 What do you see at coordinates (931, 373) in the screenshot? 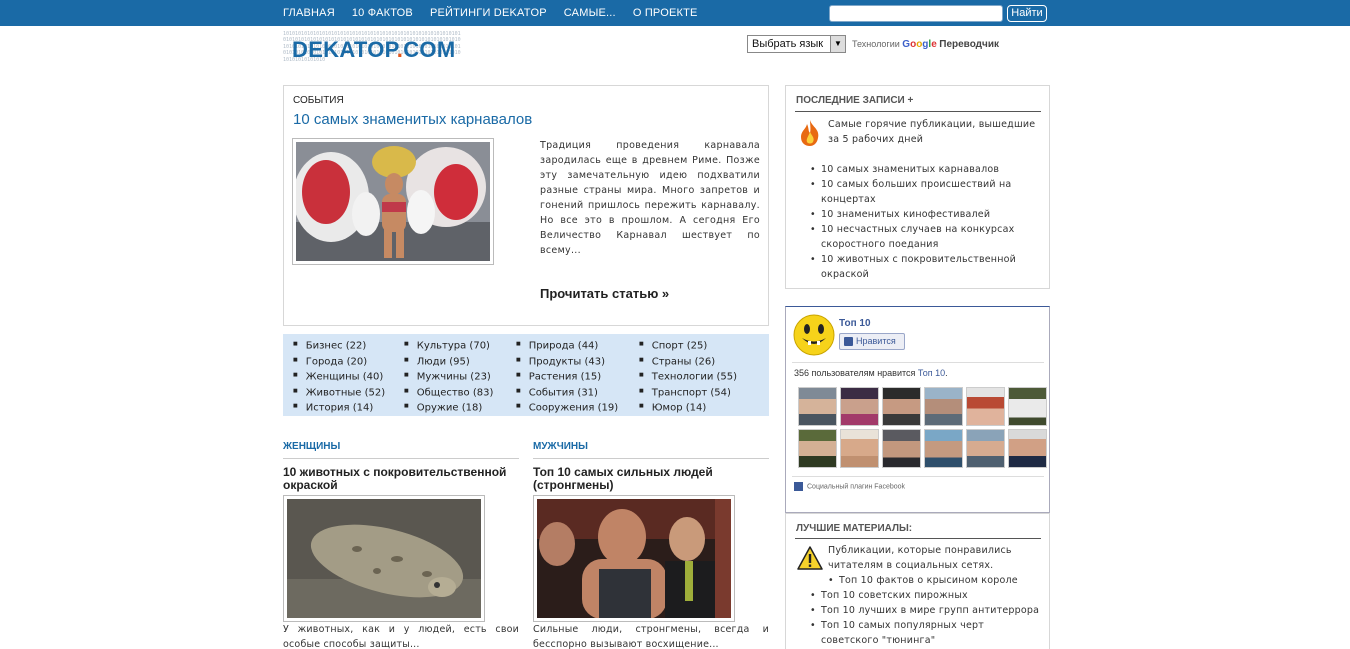
I see `facebook-count-link: Топ 10` at bounding box center [931, 373].